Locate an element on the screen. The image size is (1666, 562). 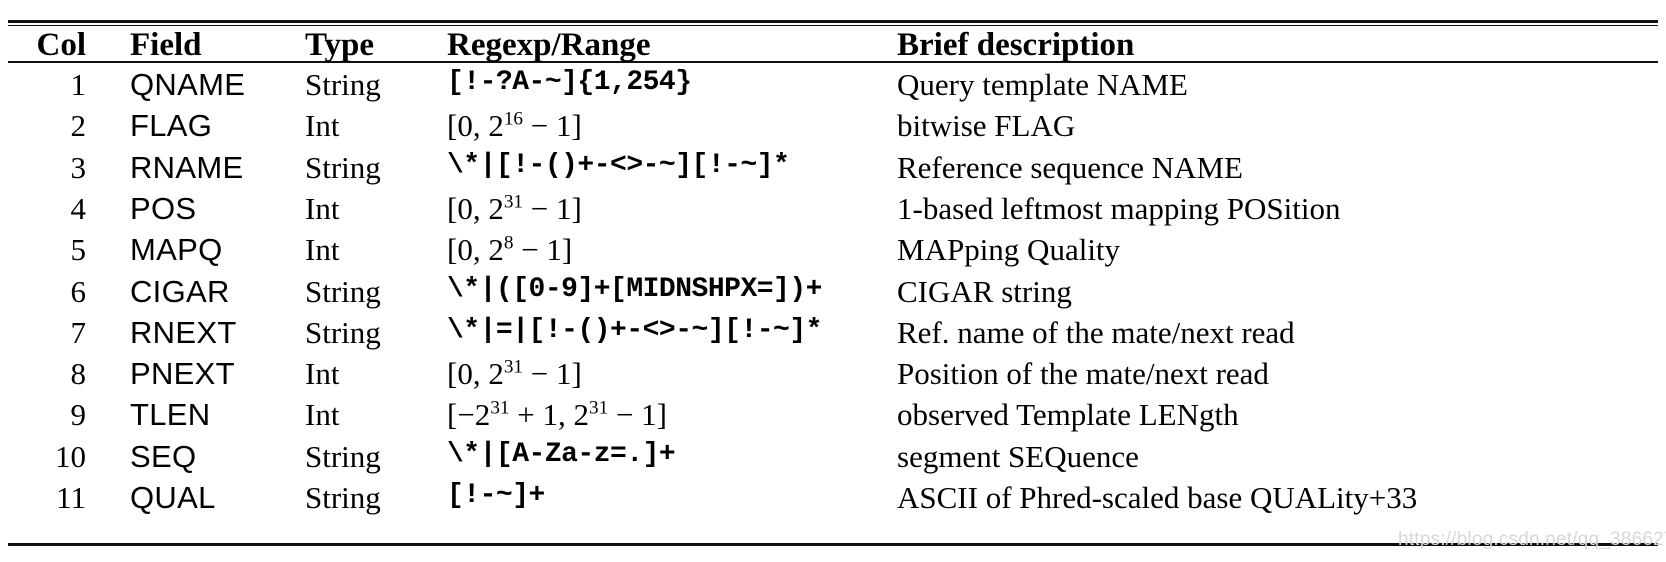
table-cell-description: segment SEQuence is located at coordinates (1018, 456).